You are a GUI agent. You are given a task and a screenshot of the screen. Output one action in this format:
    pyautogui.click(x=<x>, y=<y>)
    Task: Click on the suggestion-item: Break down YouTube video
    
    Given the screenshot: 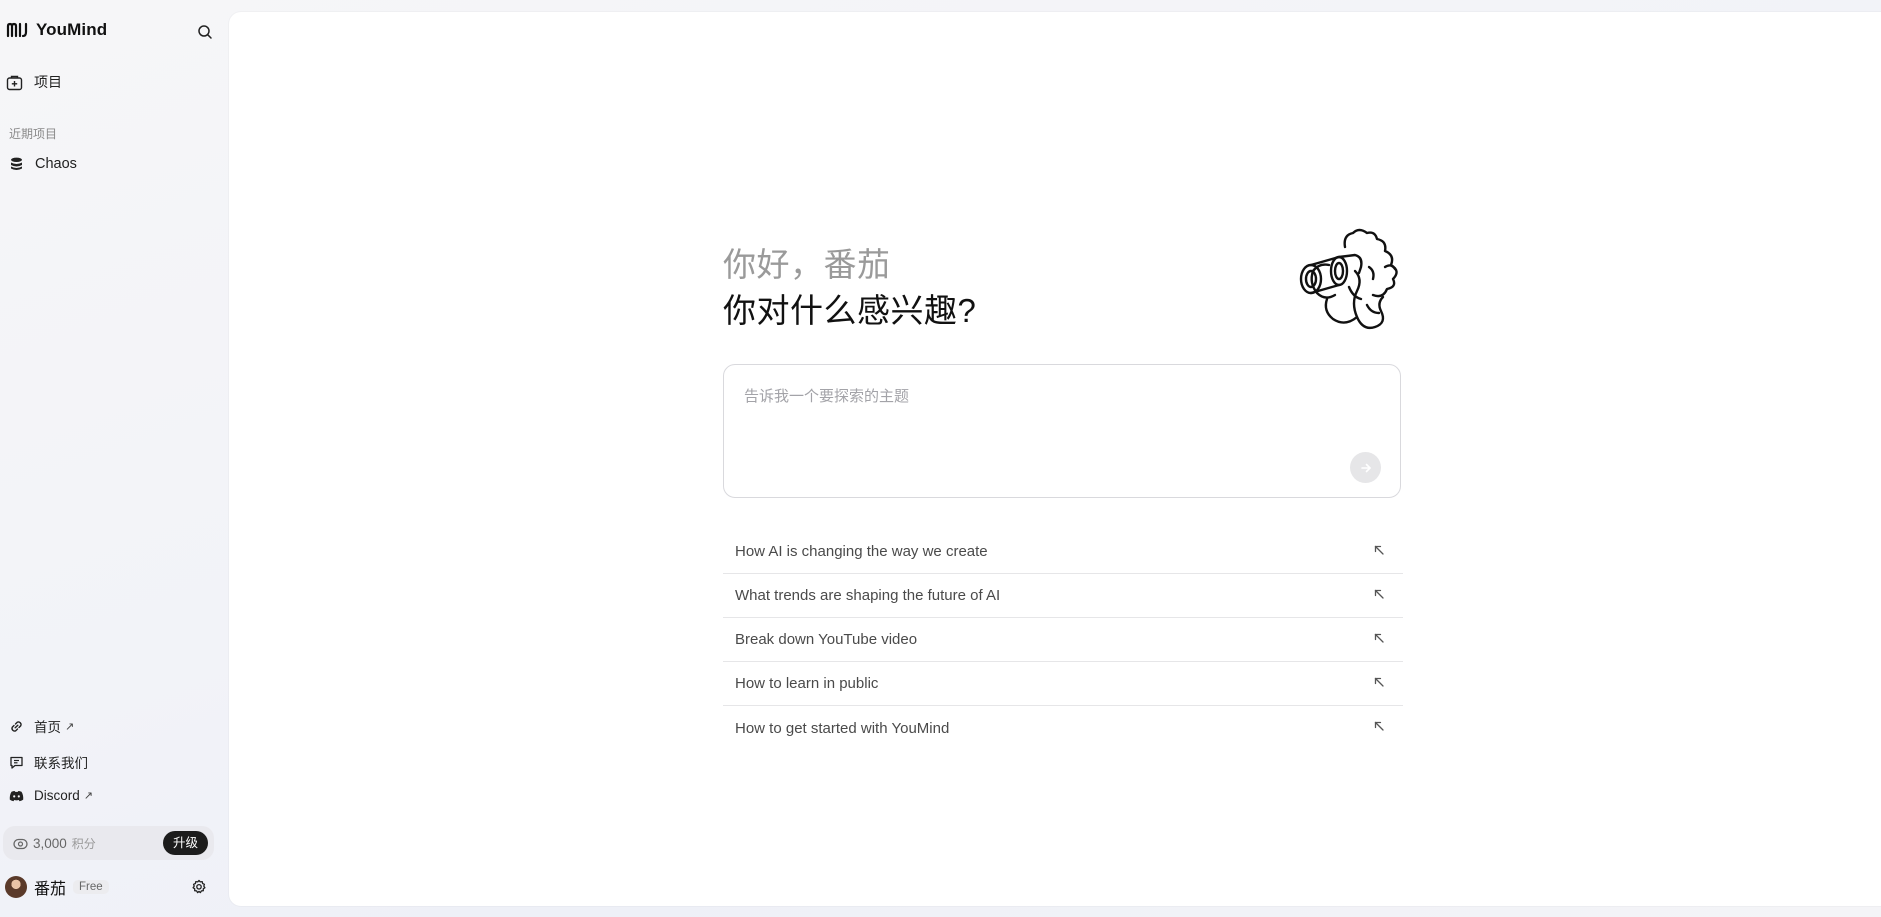 What is the action you would take?
    pyautogui.click(x=1063, y=640)
    